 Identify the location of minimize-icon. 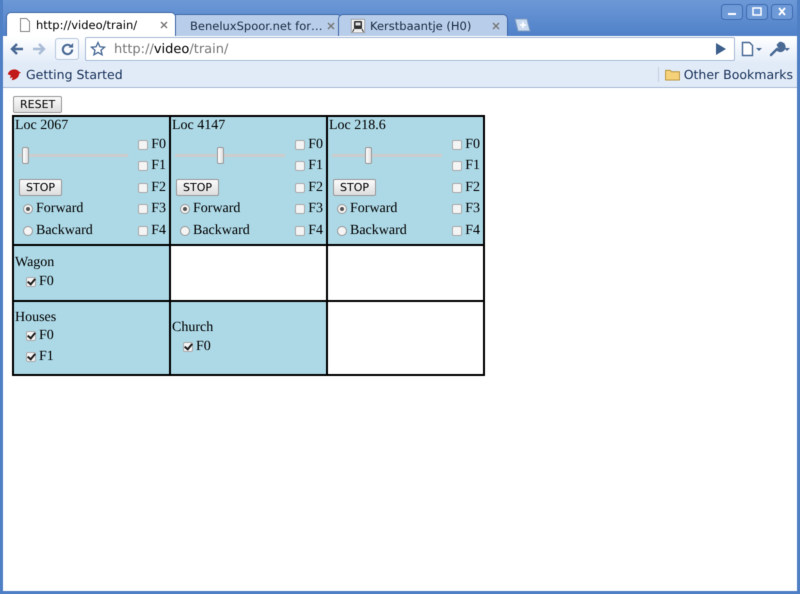
(732, 12).